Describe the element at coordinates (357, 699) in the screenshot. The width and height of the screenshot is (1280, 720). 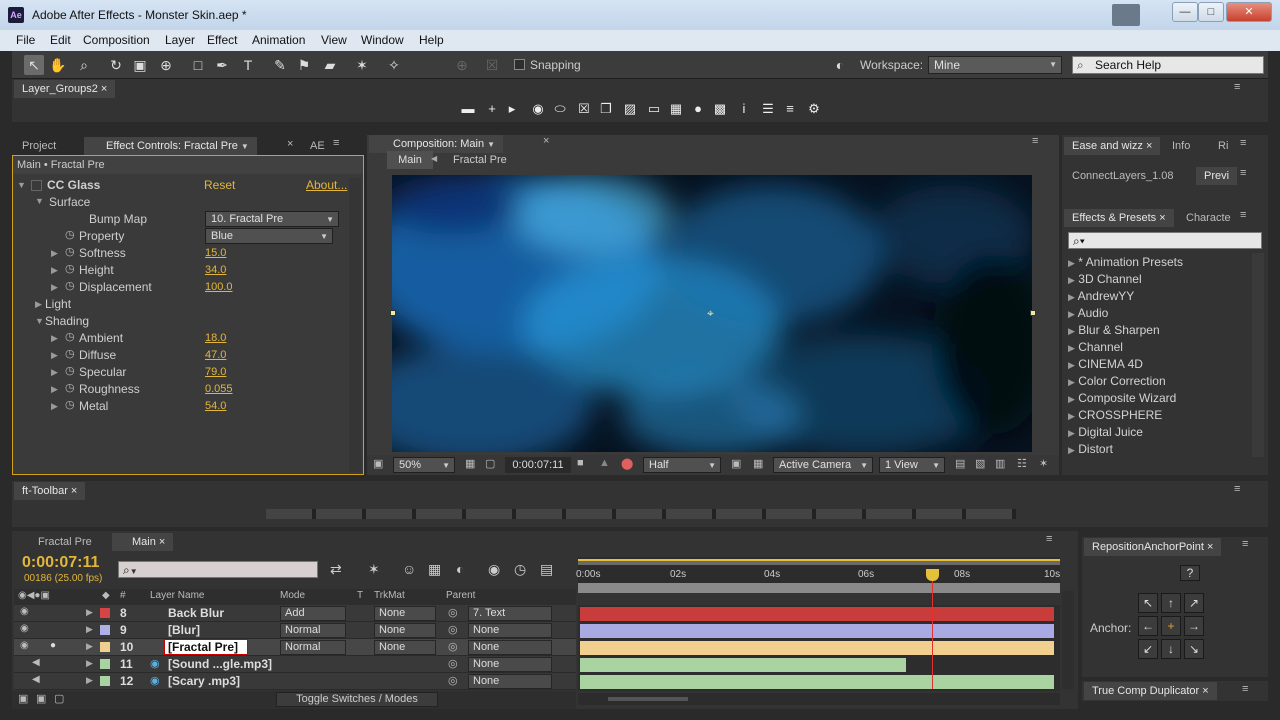
I see `toggle-switches-modes-button: Toggle Switches / Modes` at that location.